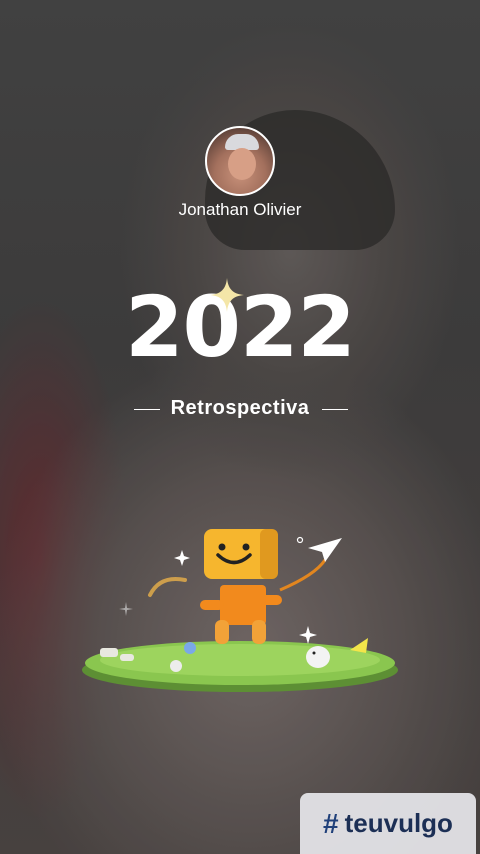 This screenshot has width=480, height=854. Describe the element at coordinates (227, 295) in the screenshot. I see `sparkle-icon` at that location.